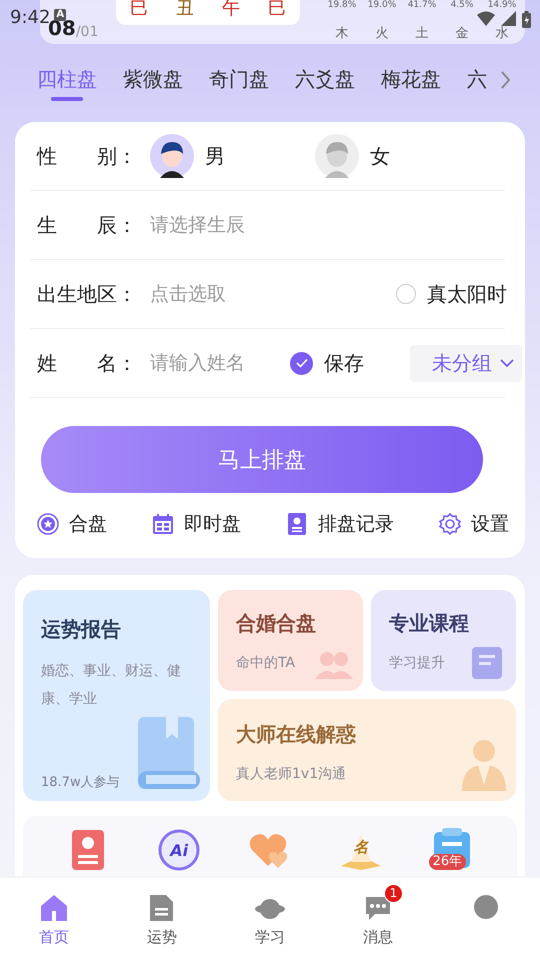 This screenshot has width=540, height=960. I want to click on gender-option: 男, so click(232, 156).